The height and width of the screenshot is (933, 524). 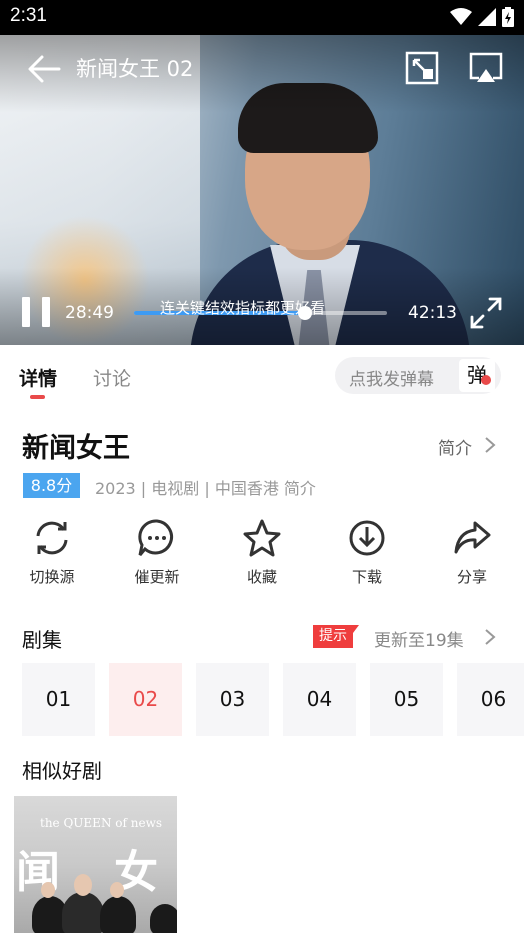 What do you see at coordinates (205, 488) in the screenshot?
I see `show-meta: 2023 | 电视剧 | 中国香港 简介` at bounding box center [205, 488].